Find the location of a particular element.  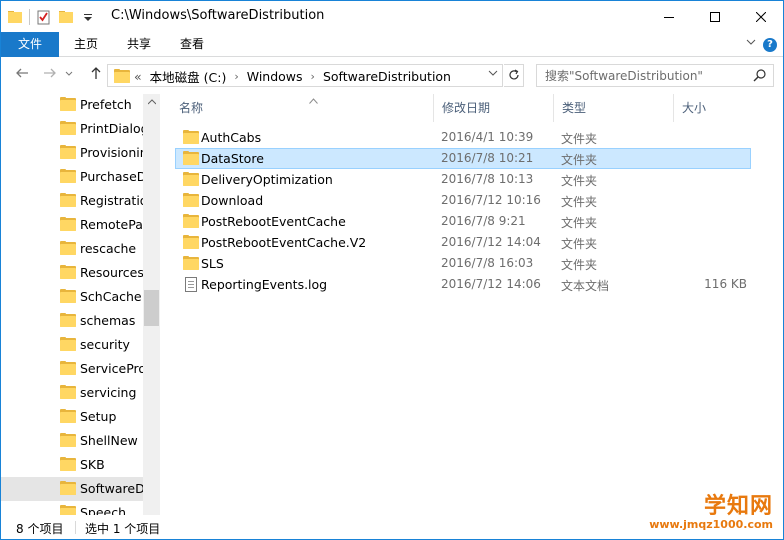

file-name: ReportingEvents.log is located at coordinates (264, 284).